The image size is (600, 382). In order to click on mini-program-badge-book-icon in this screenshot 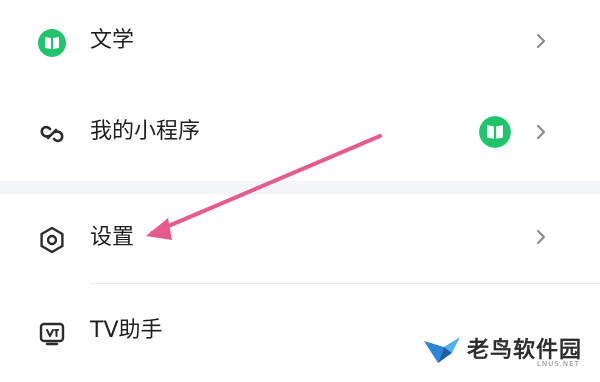, I will do `click(495, 132)`.